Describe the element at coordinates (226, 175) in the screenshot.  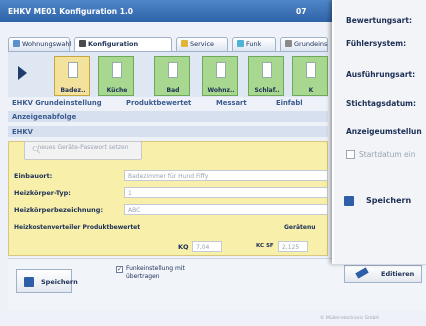
I see `einbauort-field: Badezimmer für Hund Fiffy` at that location.